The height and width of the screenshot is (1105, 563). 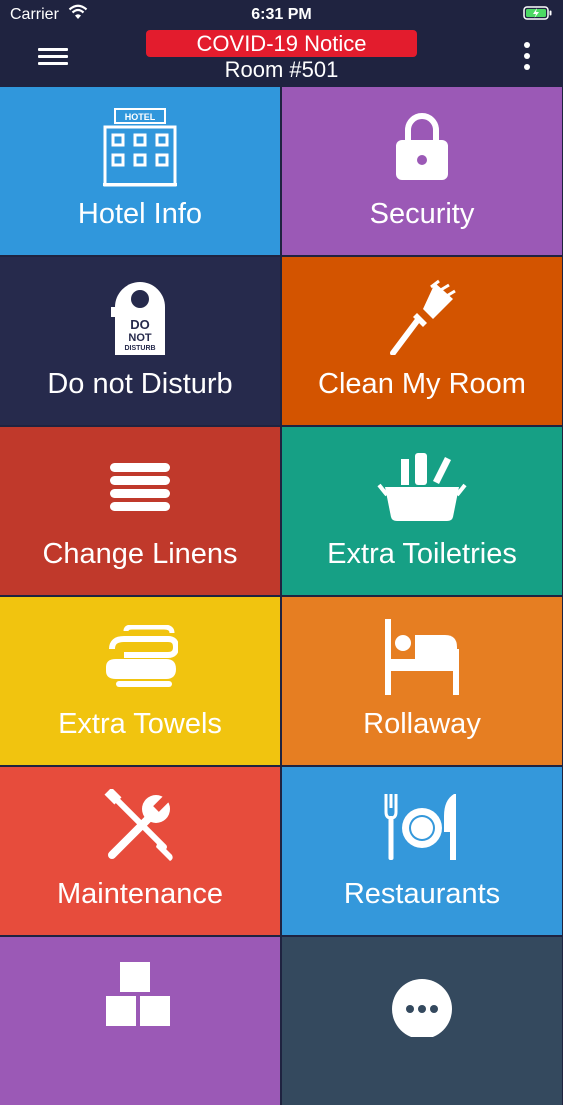 I want to click on duster-icon, so click(x=422, y=317).